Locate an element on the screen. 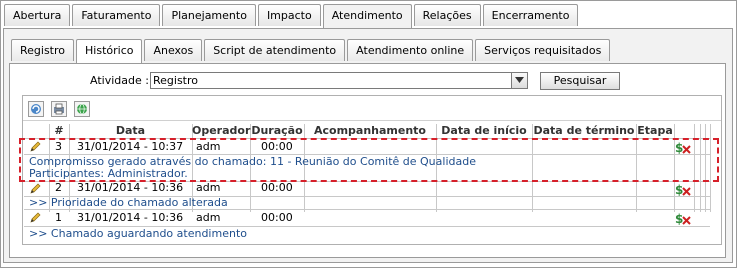  refresh-icon is located at coordinates (36, 109).